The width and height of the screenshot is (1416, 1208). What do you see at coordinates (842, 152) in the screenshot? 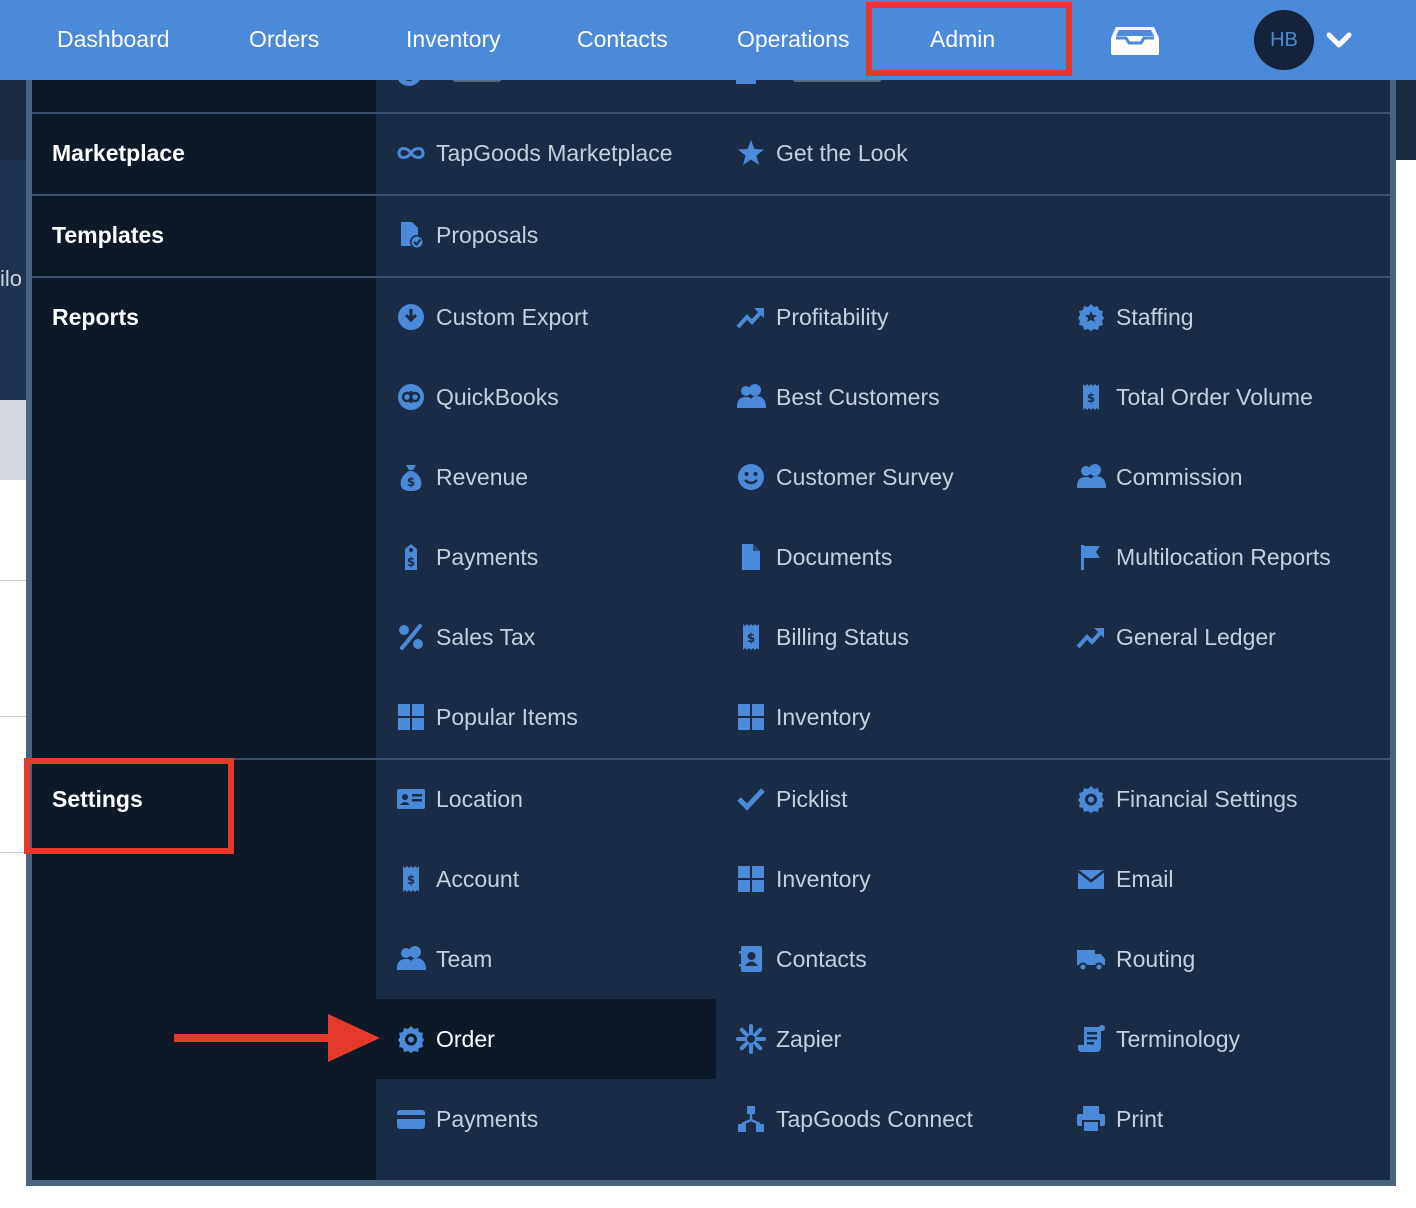
I see `menu-item-label: Get the Look` at bounding box center [842, 152].